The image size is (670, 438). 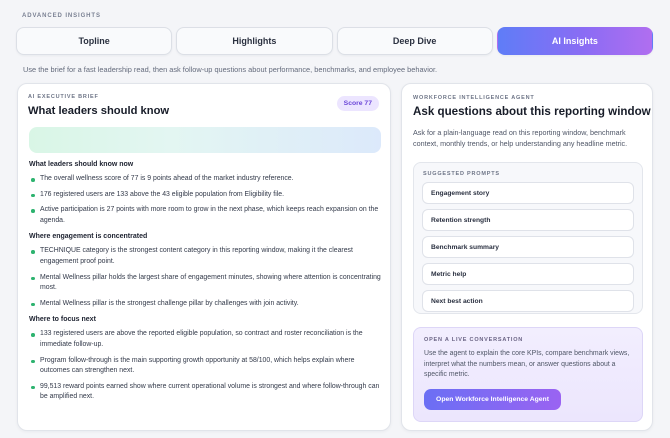 I want to click on section-heading-now: What leaders should know now, so click(x=81, y=164).